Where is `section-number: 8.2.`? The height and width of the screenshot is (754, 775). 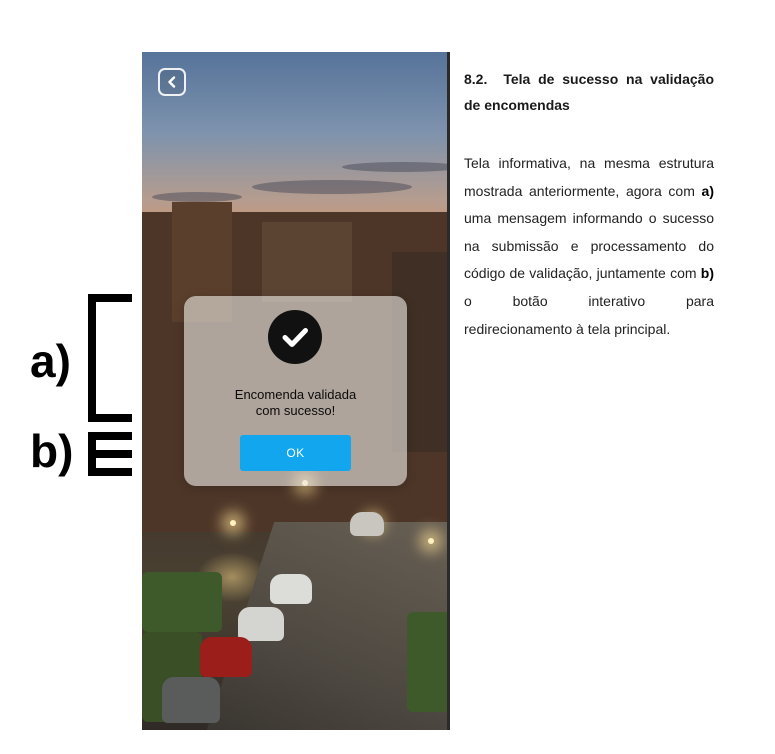
section-number: 8.2. is located at coordinates (476, 79).